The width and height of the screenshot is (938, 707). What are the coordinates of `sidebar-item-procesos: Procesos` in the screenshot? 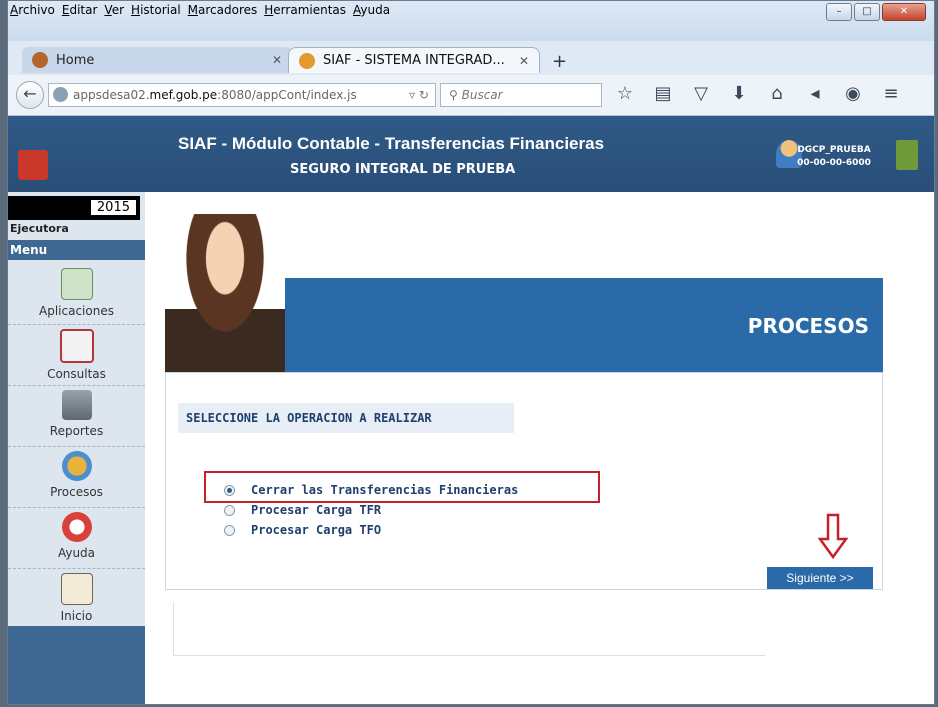 It's located at (76, 477).